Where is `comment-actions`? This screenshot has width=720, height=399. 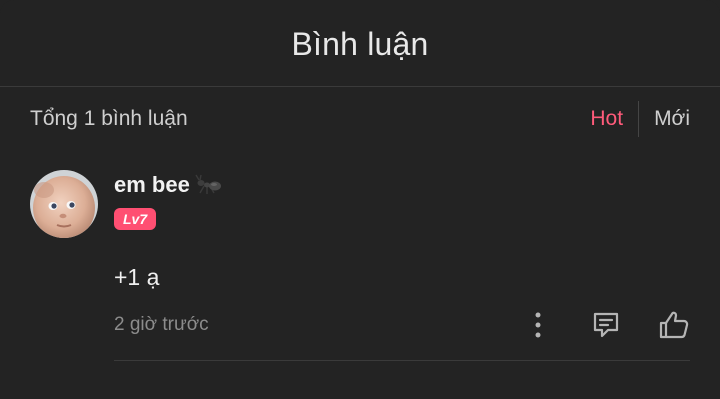
comment-actions is located at coordinates (606, 325).